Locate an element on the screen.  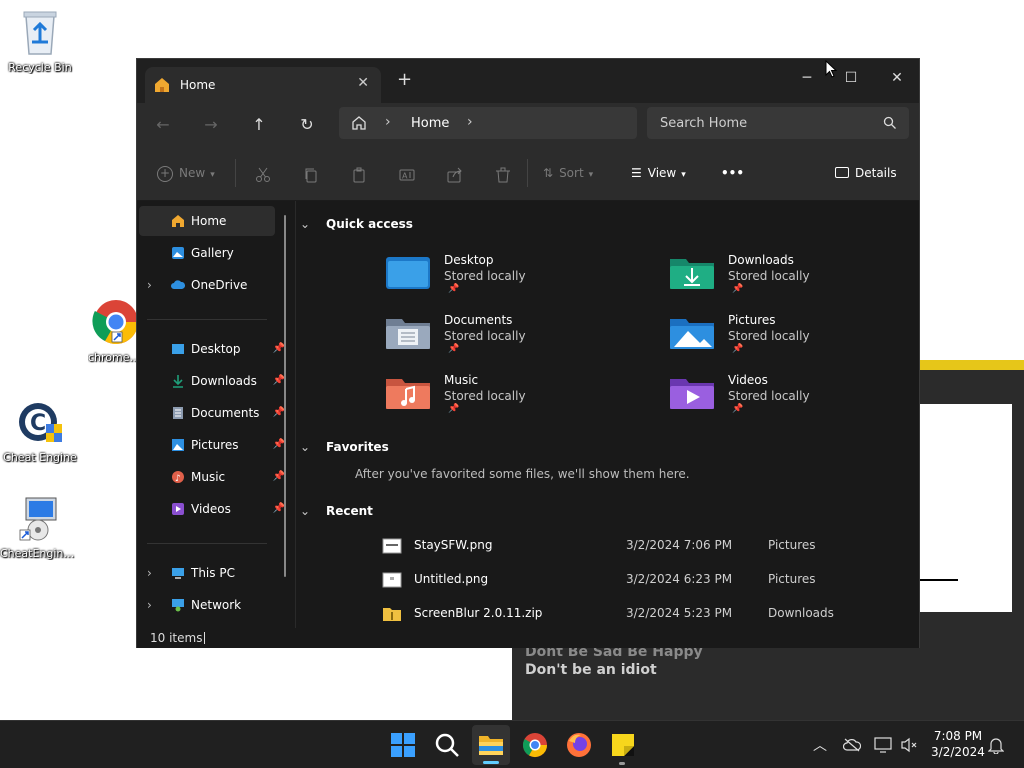
quick-access-name: Downloads is located at coordinates (761, 260).